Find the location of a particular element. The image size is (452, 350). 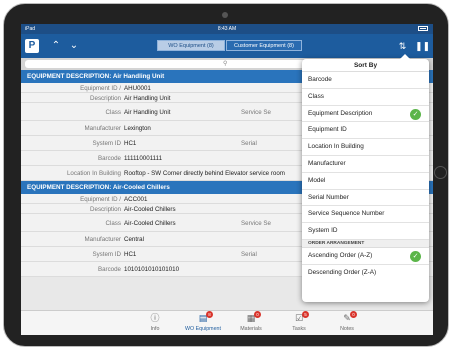

popover-title: Sort By is located at coordinates (365, 65).